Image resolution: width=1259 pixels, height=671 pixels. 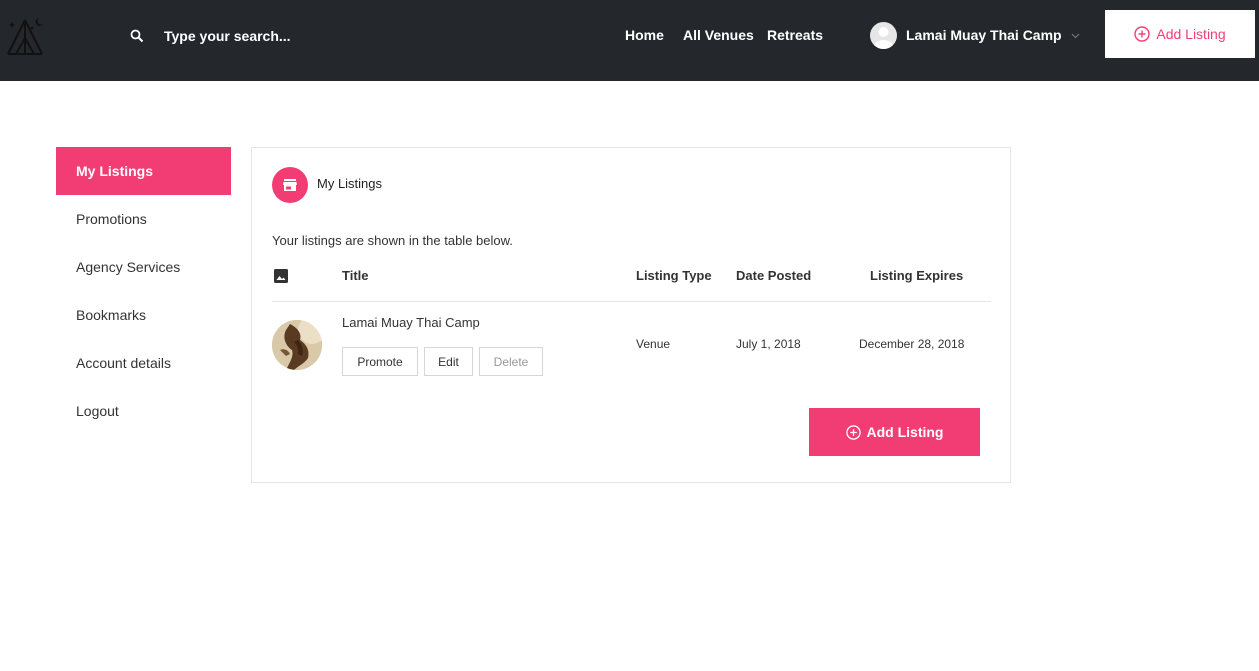 I want to click on sidebar-item-label: My Listings, so click(x=115, y=171).